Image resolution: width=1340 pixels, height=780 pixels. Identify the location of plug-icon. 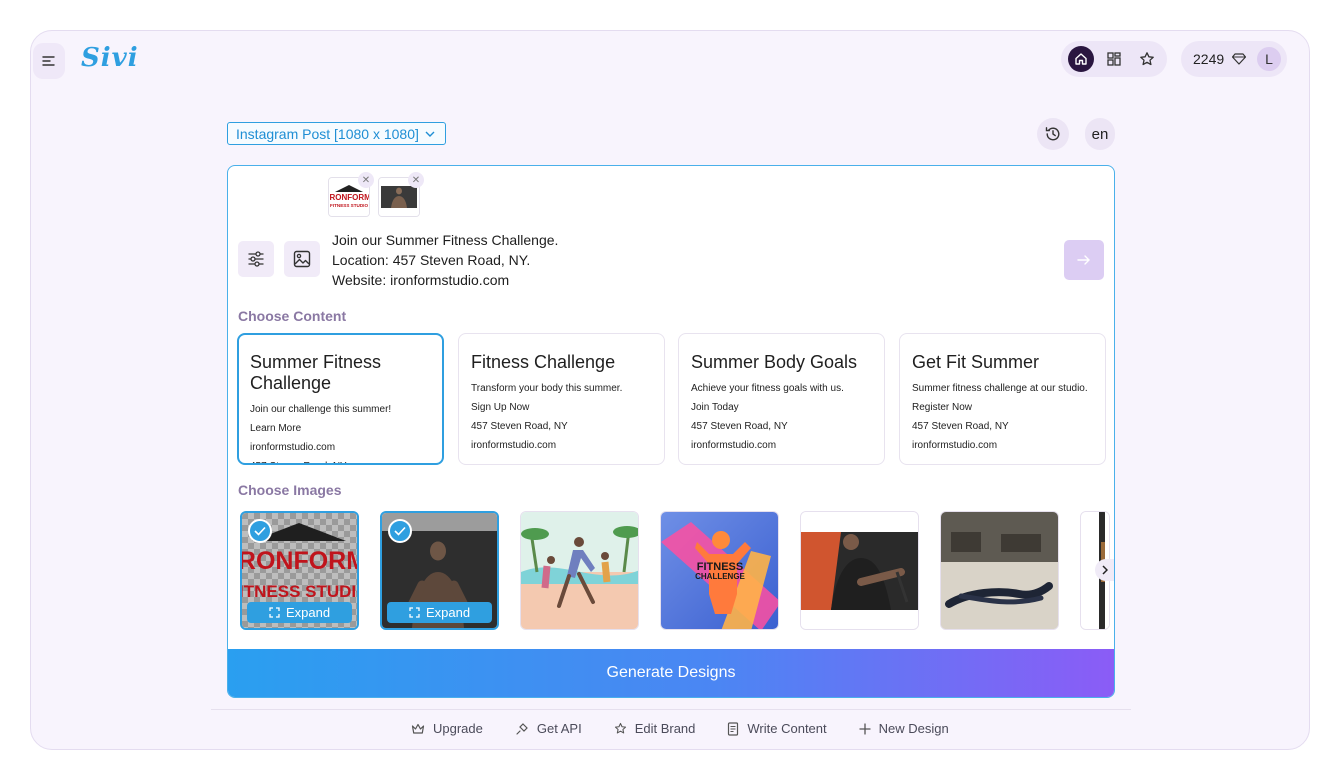
(522, 728).